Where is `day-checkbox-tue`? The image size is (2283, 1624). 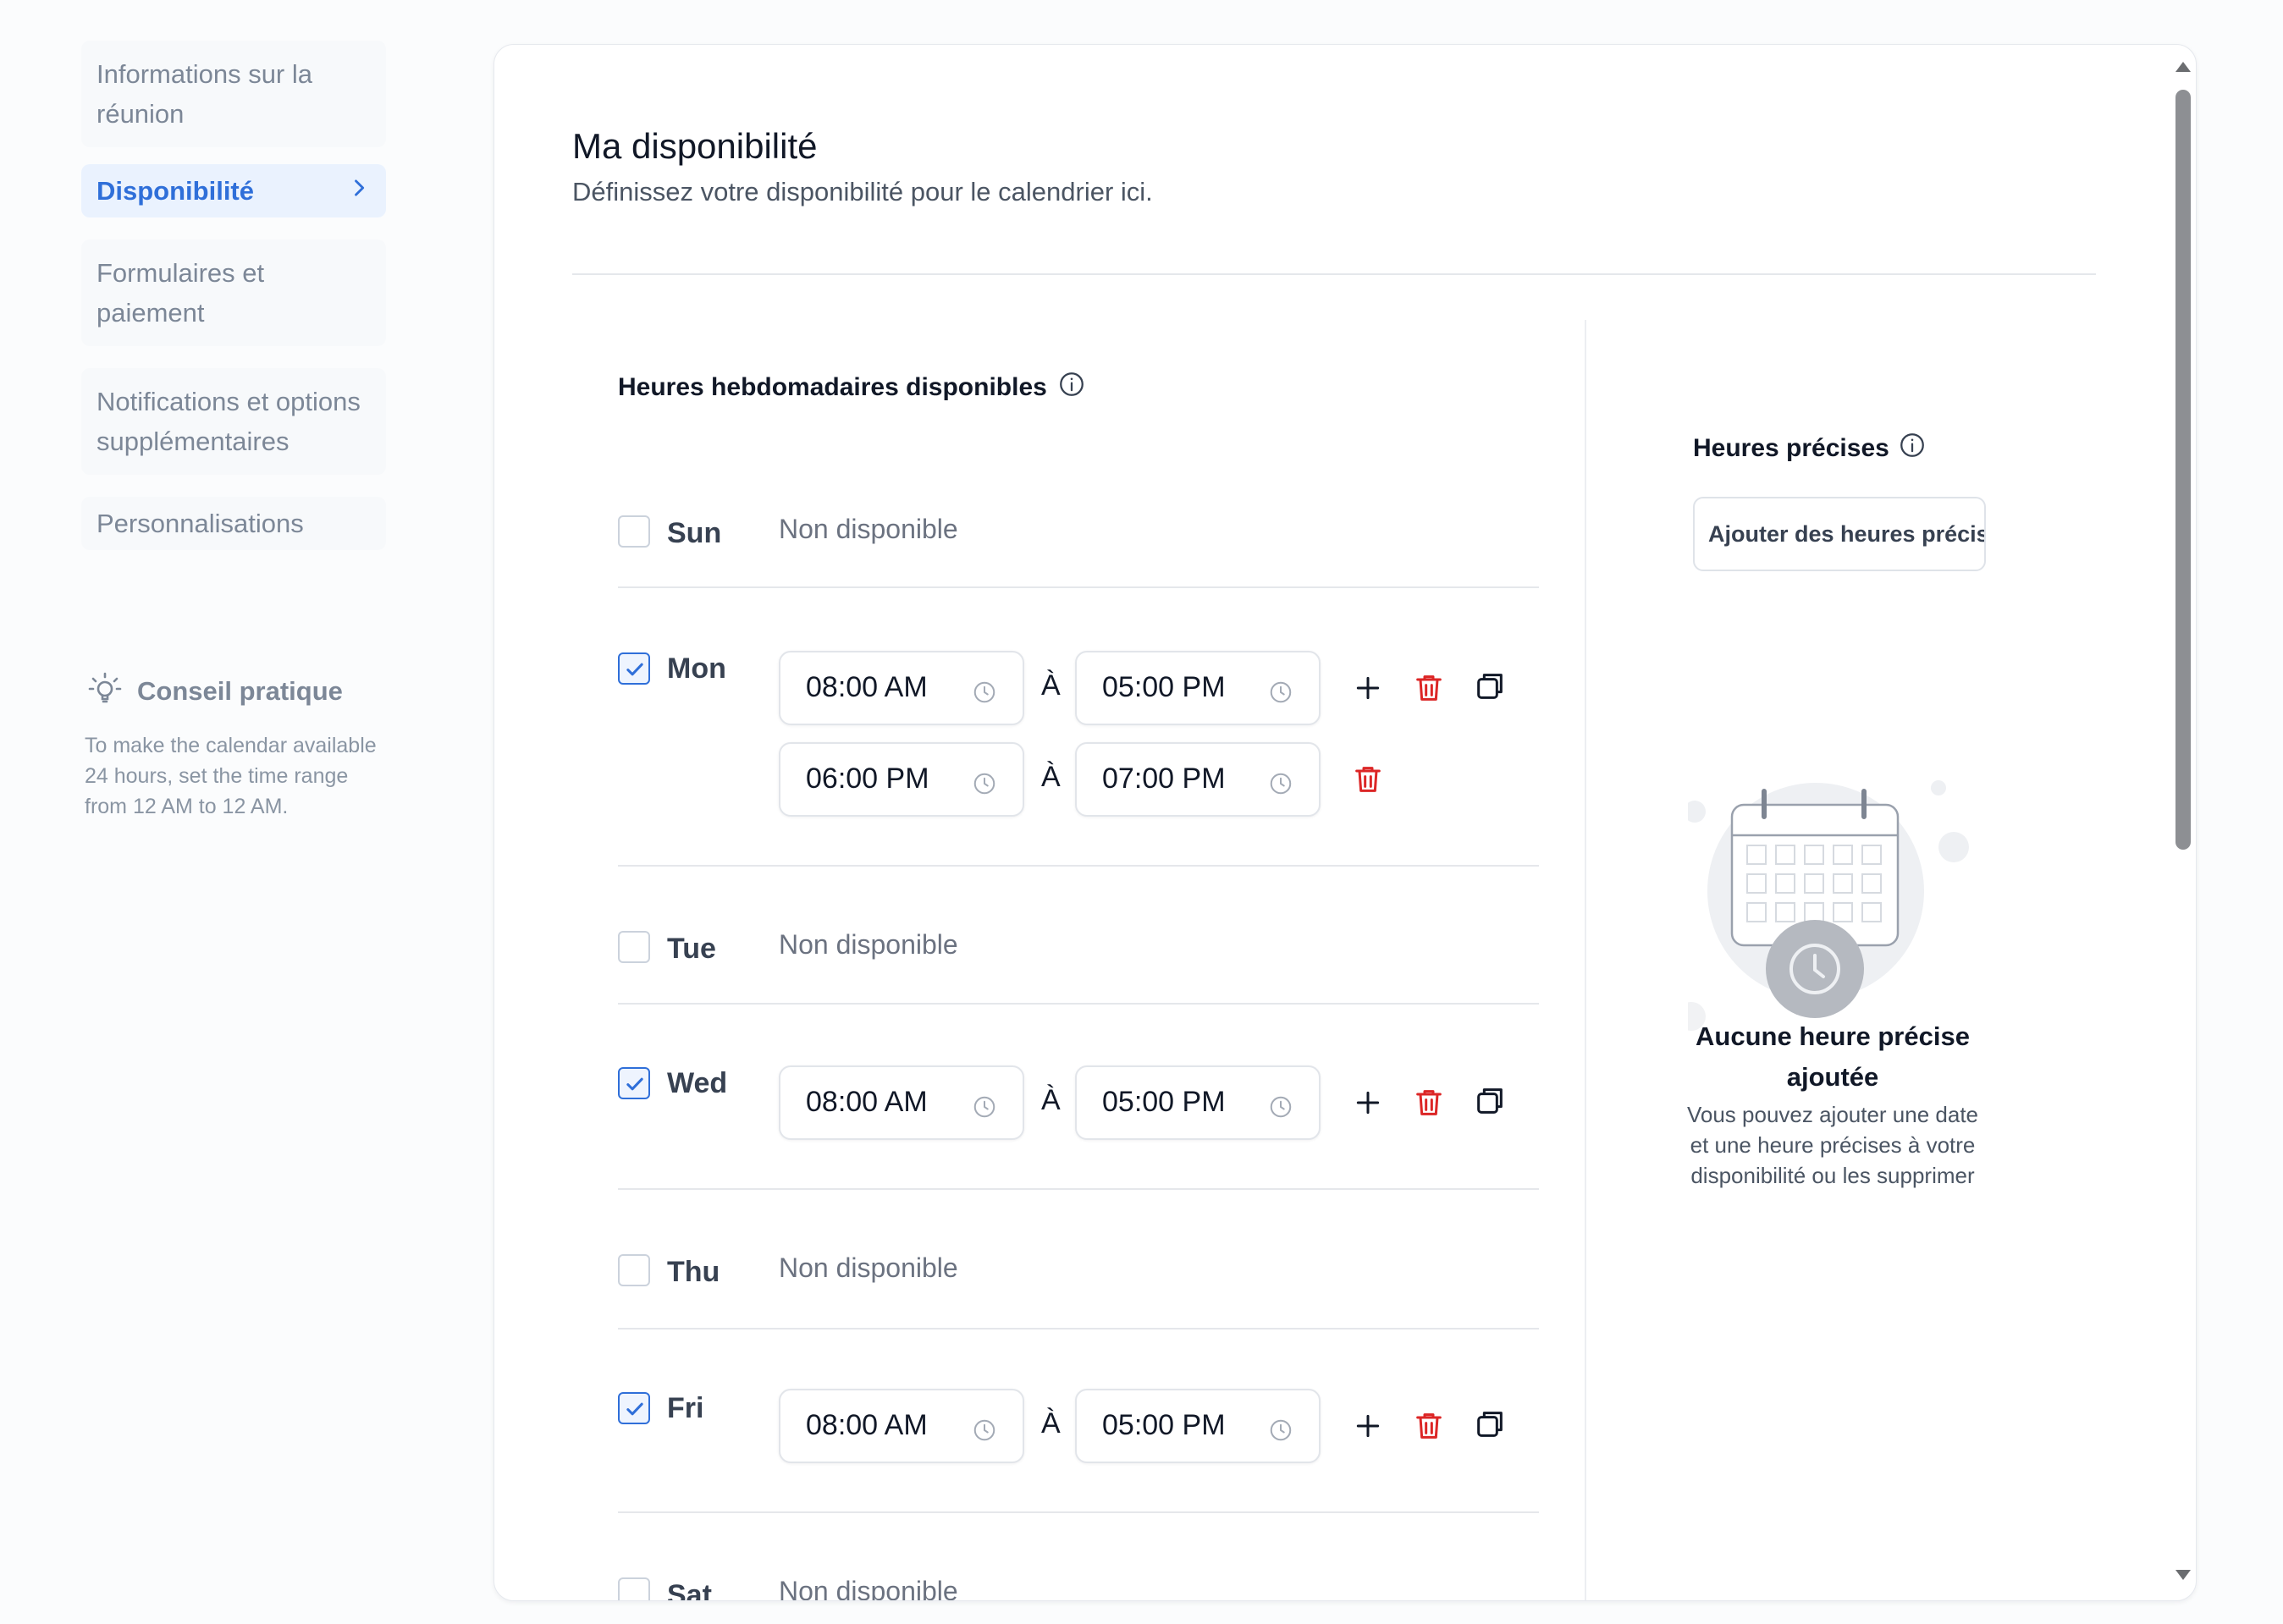 day-checkbox-tue is located at coordinates (634, 947).